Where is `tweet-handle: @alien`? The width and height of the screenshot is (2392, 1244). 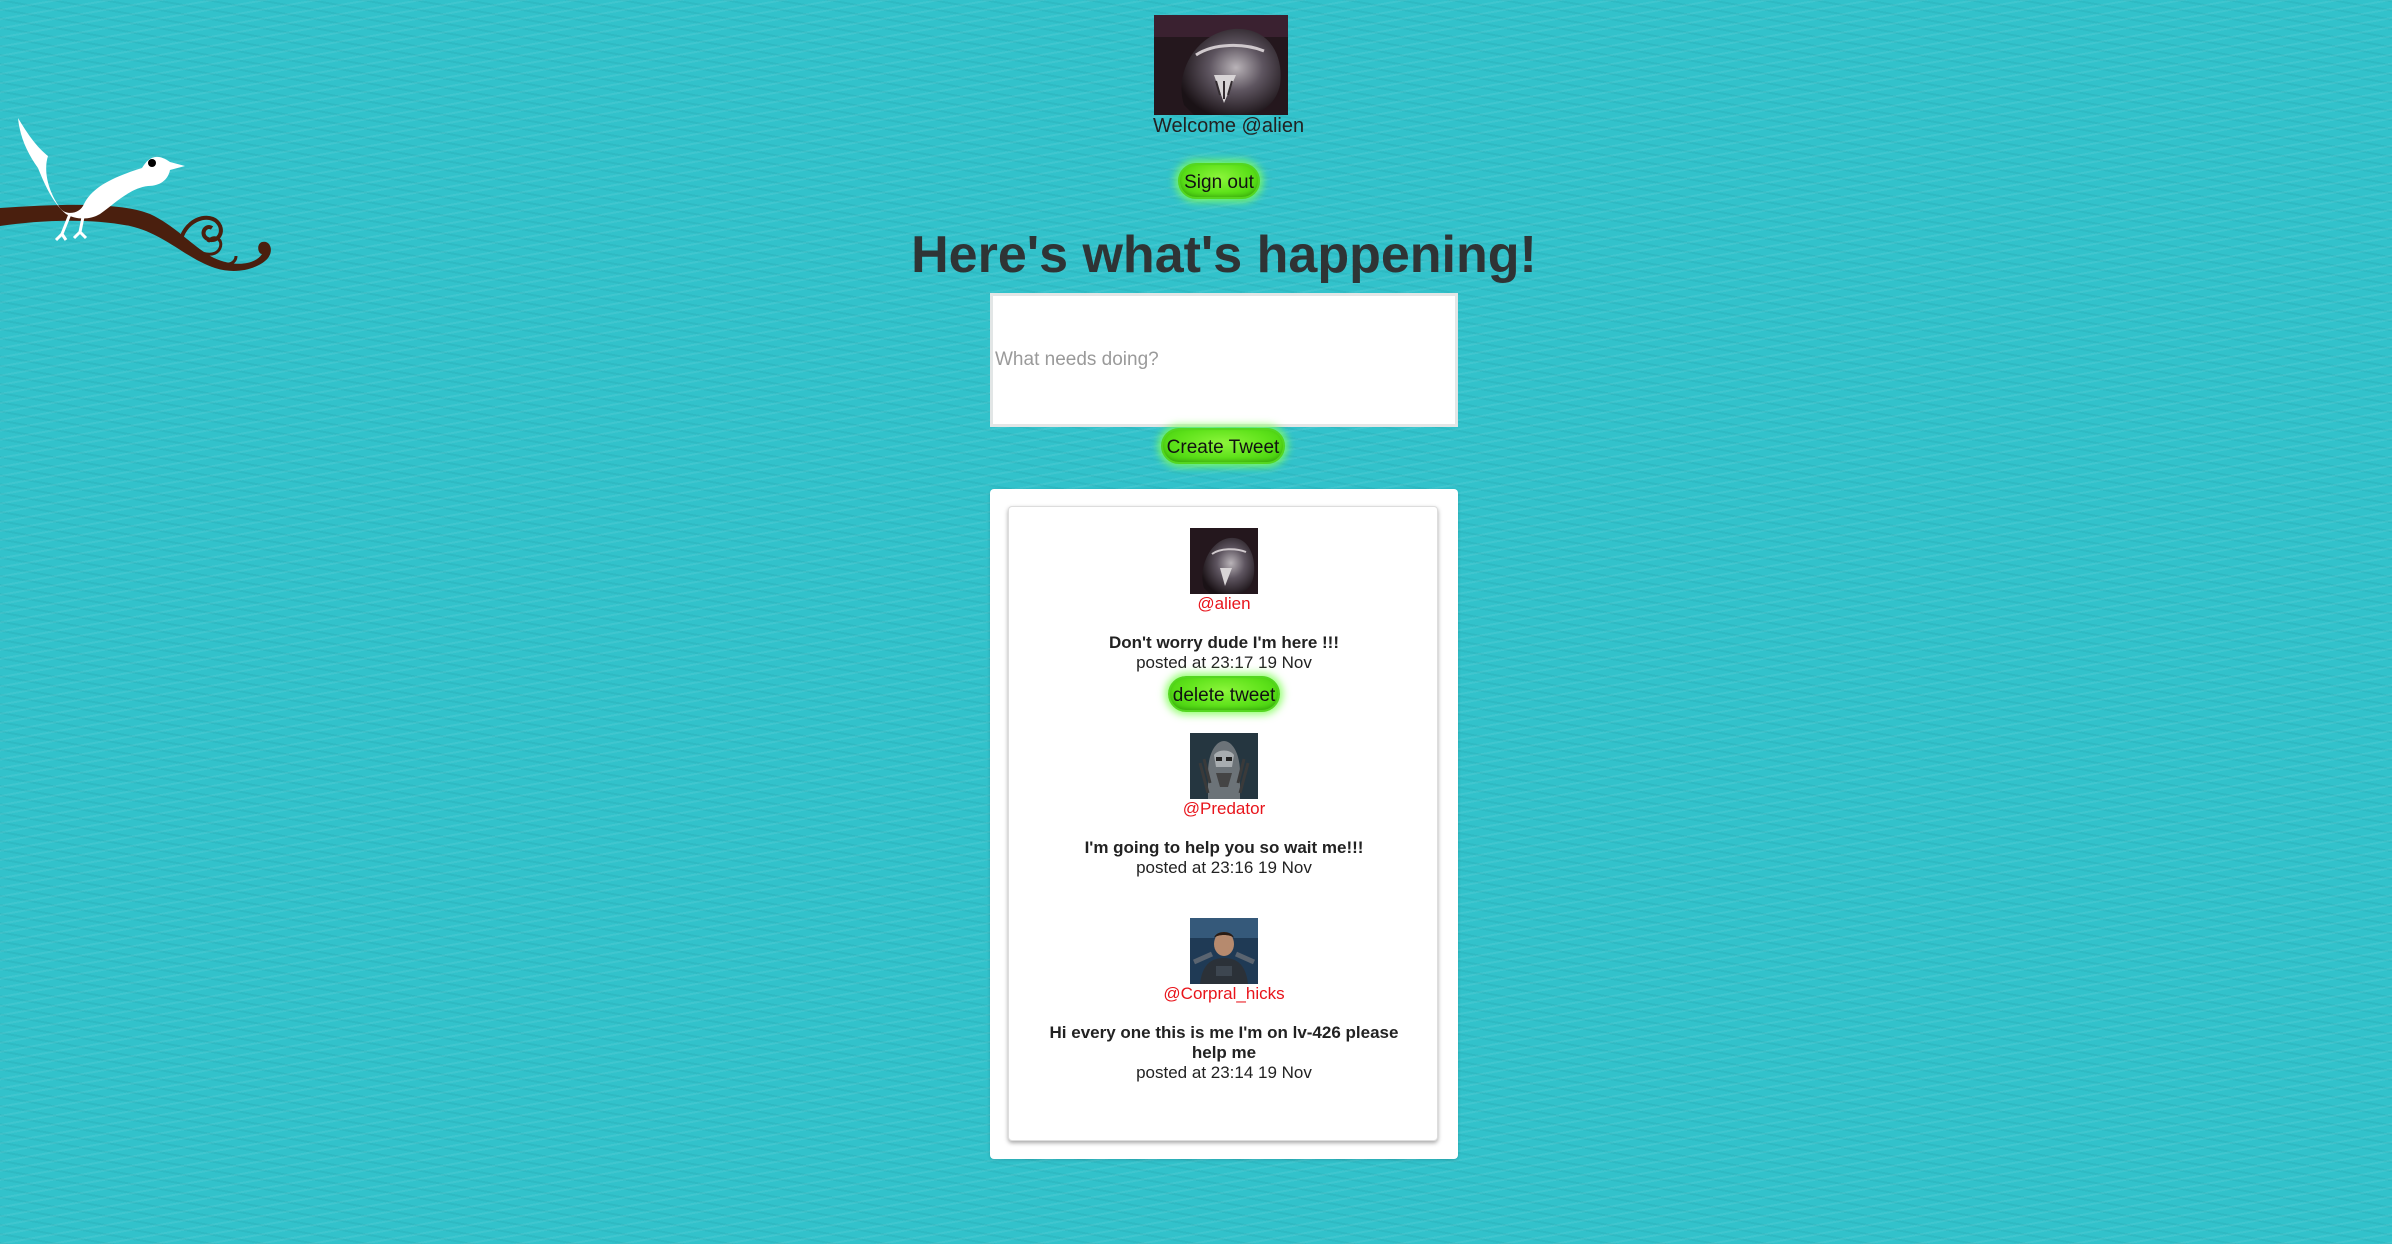 tweet-handle: @alien is located at coordinates (1224, 604).